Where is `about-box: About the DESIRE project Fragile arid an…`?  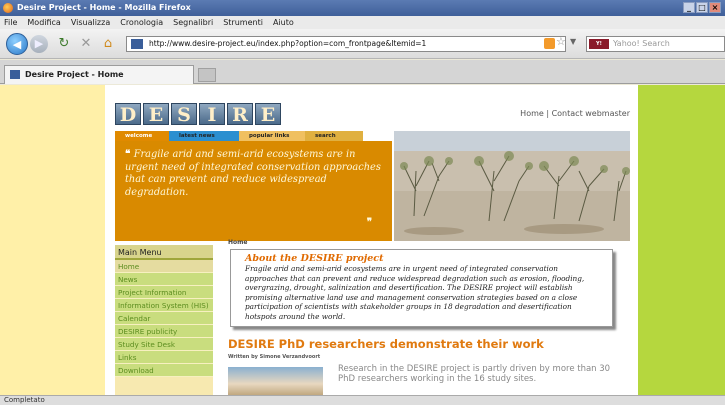 about-box: About the DESIRE project Fragile arid an… is located at coordinates (421, 288).